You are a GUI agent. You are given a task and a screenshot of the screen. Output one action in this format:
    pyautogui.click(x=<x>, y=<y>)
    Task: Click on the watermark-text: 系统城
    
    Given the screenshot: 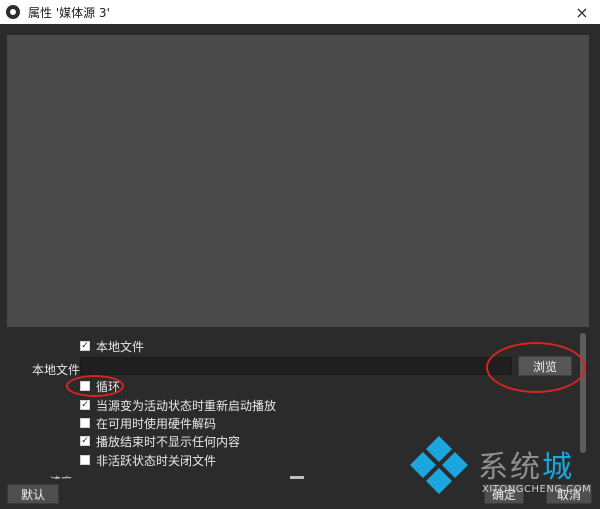 What is the action you would take?
    pyautogui.click(x=526, y=467)
    